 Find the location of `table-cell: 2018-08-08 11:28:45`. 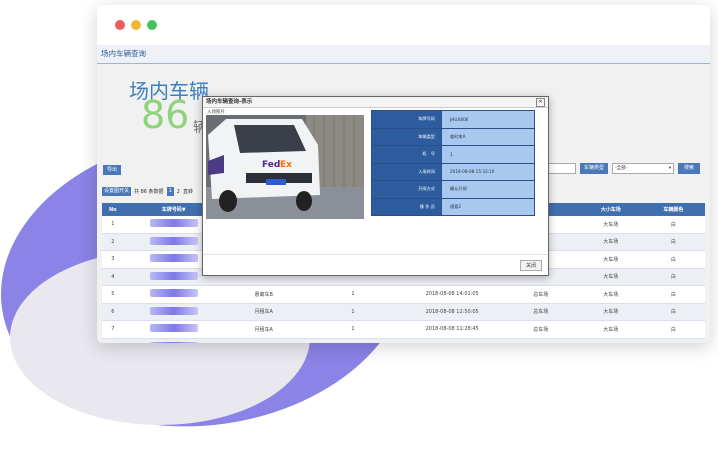

table-cell: 2018-08-08 11:28:45 is located at coordinates (452, 329).